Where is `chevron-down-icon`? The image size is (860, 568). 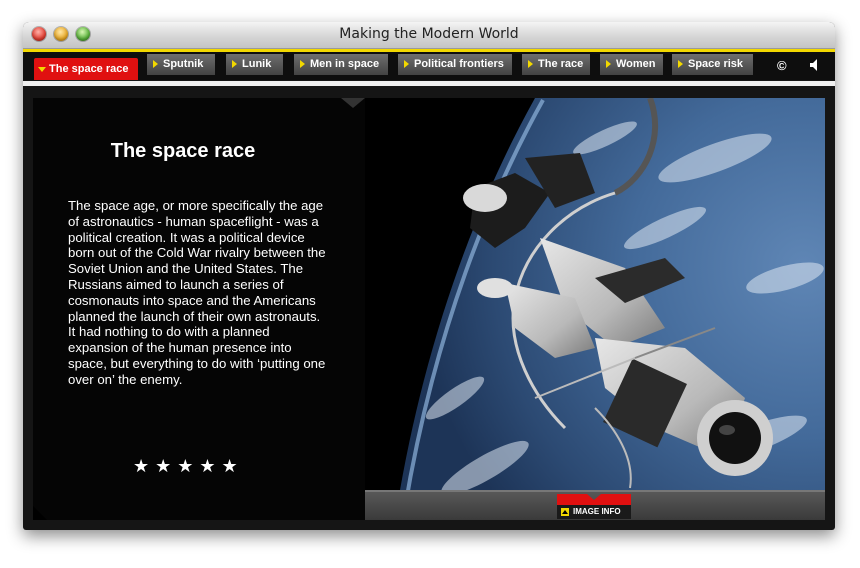 chevron-down-icon is located at coordinates (42, 69).